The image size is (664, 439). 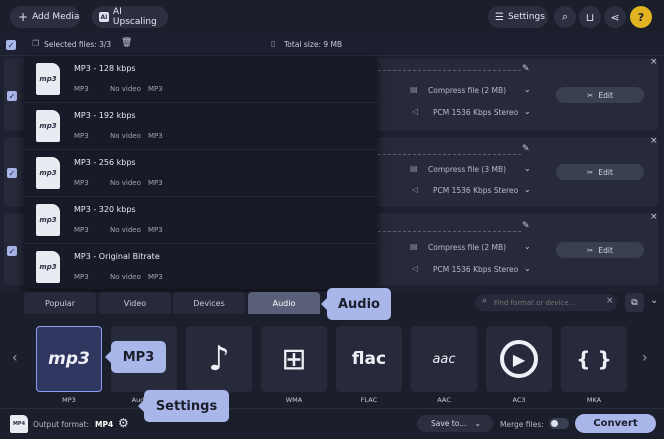 I want to click on format-tile-music: ♪, so click(x=219, y=359).